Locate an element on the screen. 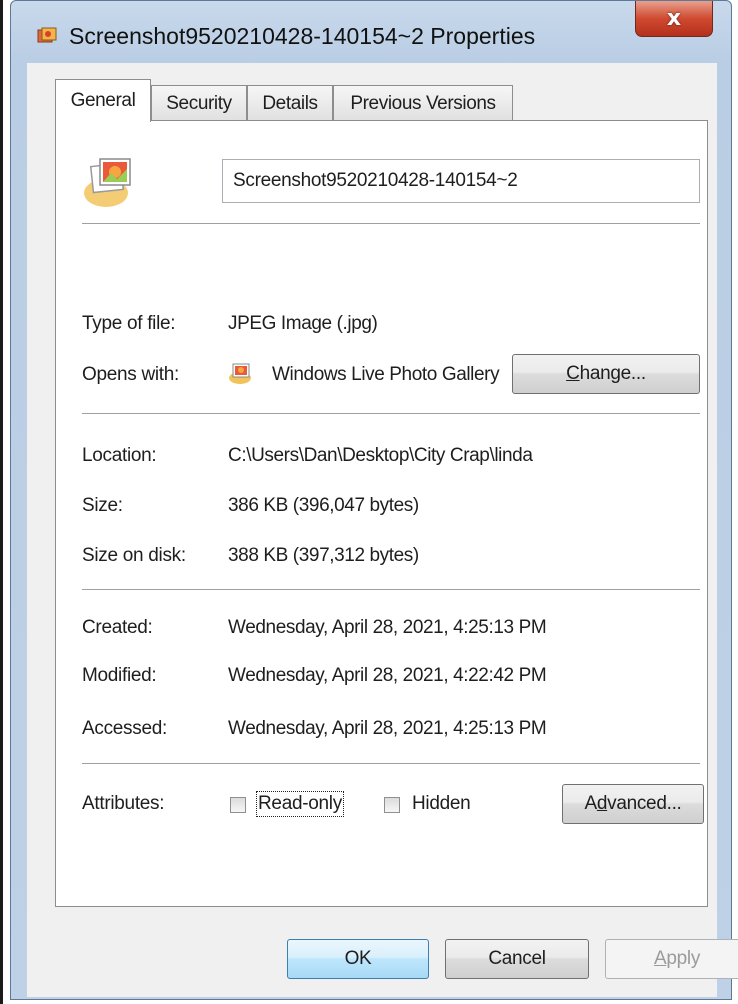  location-label: Location: is located at coordinates (119, 455).